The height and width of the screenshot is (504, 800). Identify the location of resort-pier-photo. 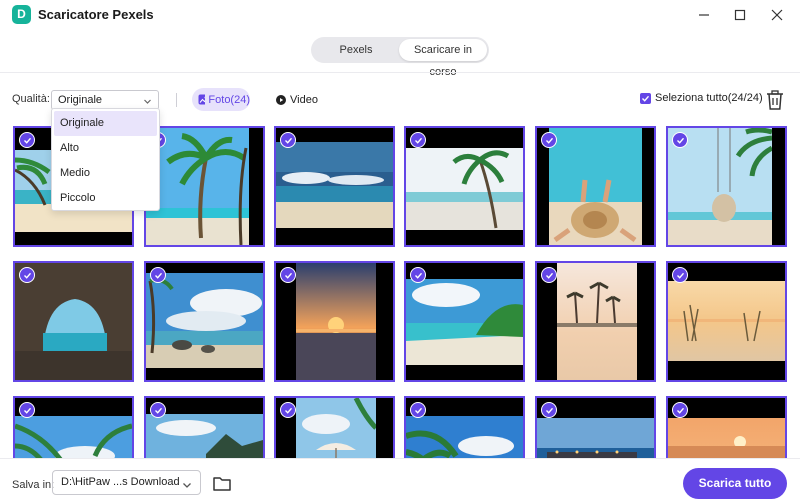
(595, 438).